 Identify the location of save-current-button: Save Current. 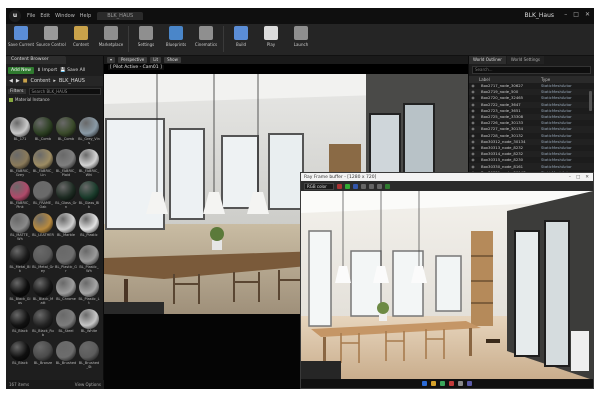
(21, 36).